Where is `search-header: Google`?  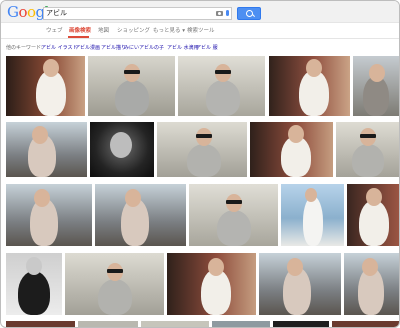 search-header: Google is located at coordinates (200, 12).